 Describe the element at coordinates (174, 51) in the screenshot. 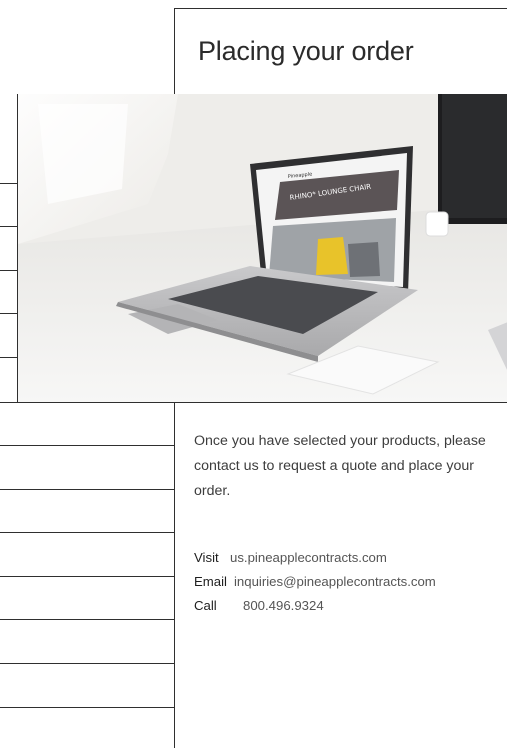

I see `top-frame-left-rule` at that location.